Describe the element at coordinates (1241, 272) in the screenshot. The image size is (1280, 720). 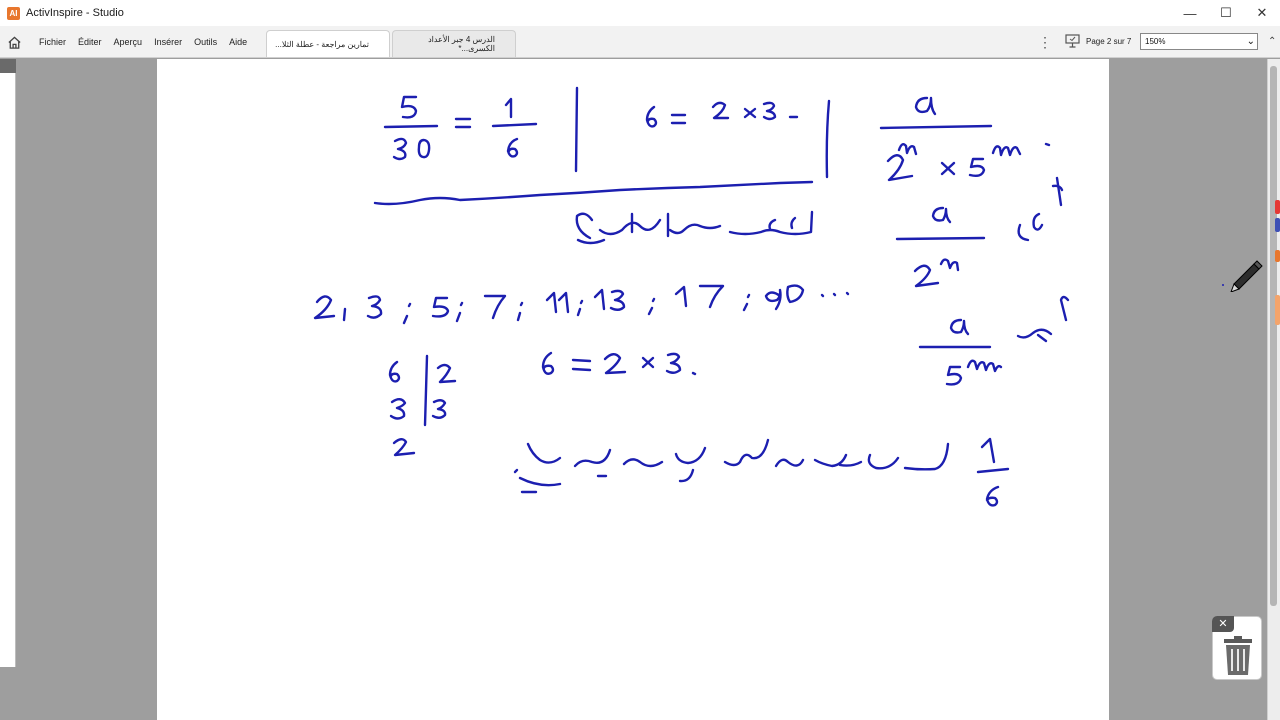
I see `pen-icon` at that location.